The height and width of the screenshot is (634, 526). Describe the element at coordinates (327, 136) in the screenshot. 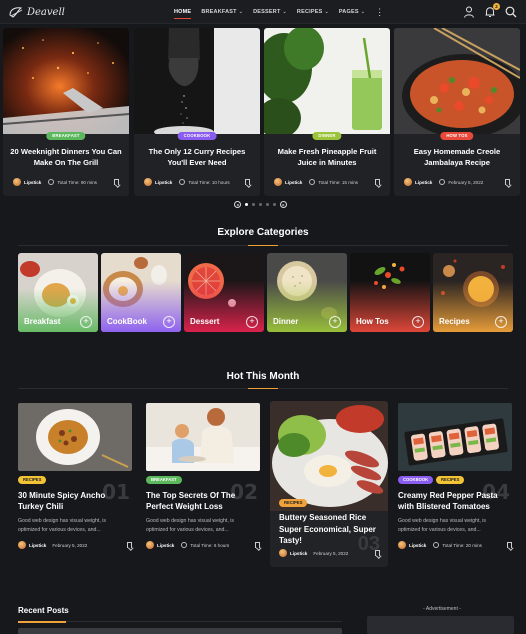

I see `category-badge: DINNER` at that location.